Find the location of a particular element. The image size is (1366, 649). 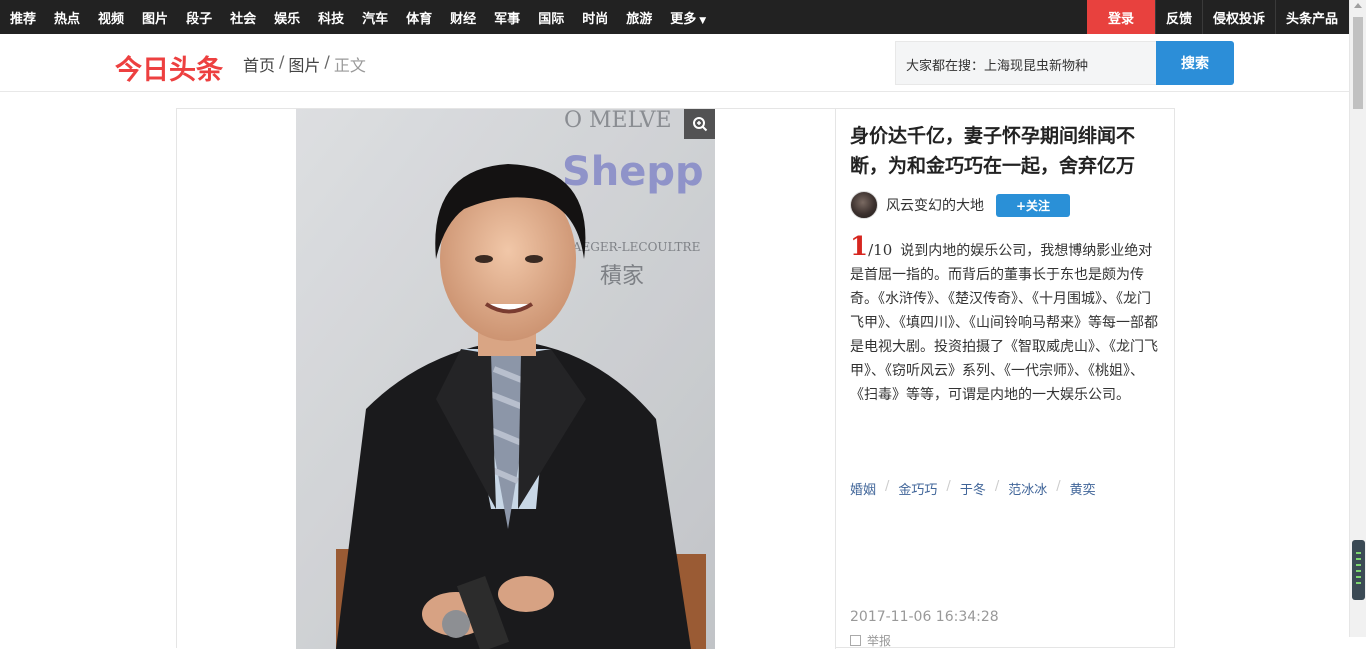

backdrop-text: Shepp is located at coordinates (633, 172).